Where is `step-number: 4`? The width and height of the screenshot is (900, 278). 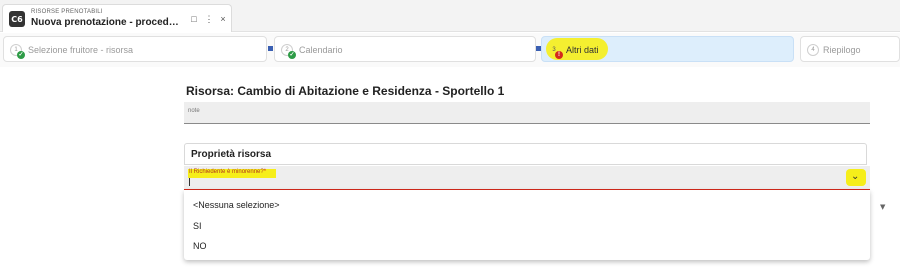
step-number: 4 is located at coordinates (813, 50).